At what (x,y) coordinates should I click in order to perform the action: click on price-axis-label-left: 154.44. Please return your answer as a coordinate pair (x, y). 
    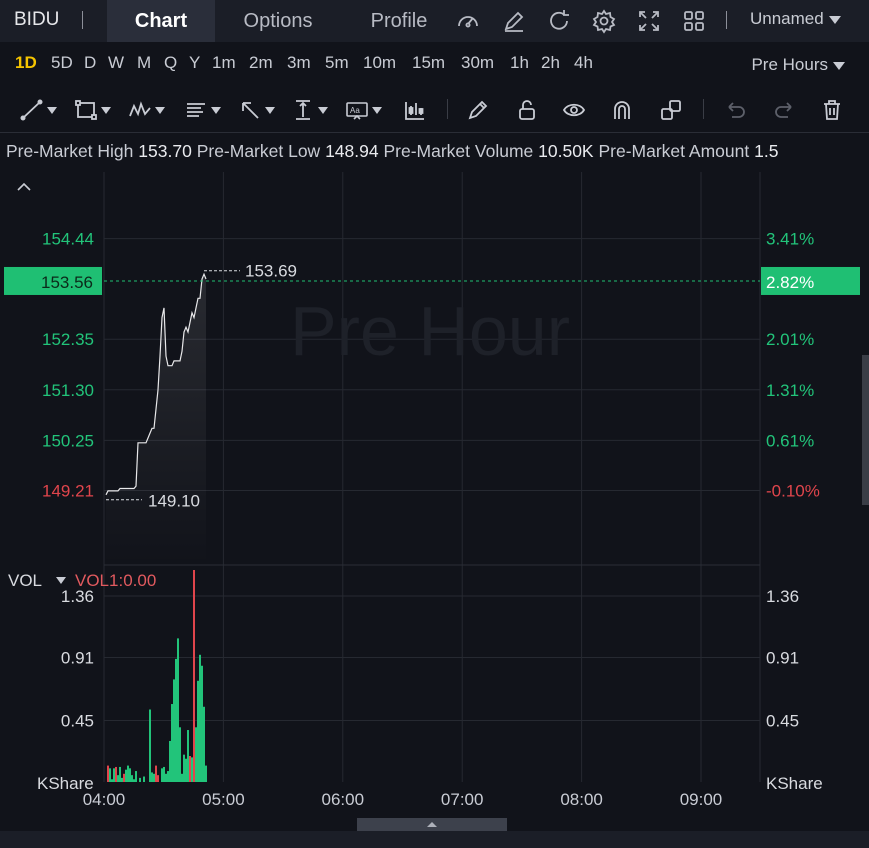
    Looking at the image, I should click on (68, 239).